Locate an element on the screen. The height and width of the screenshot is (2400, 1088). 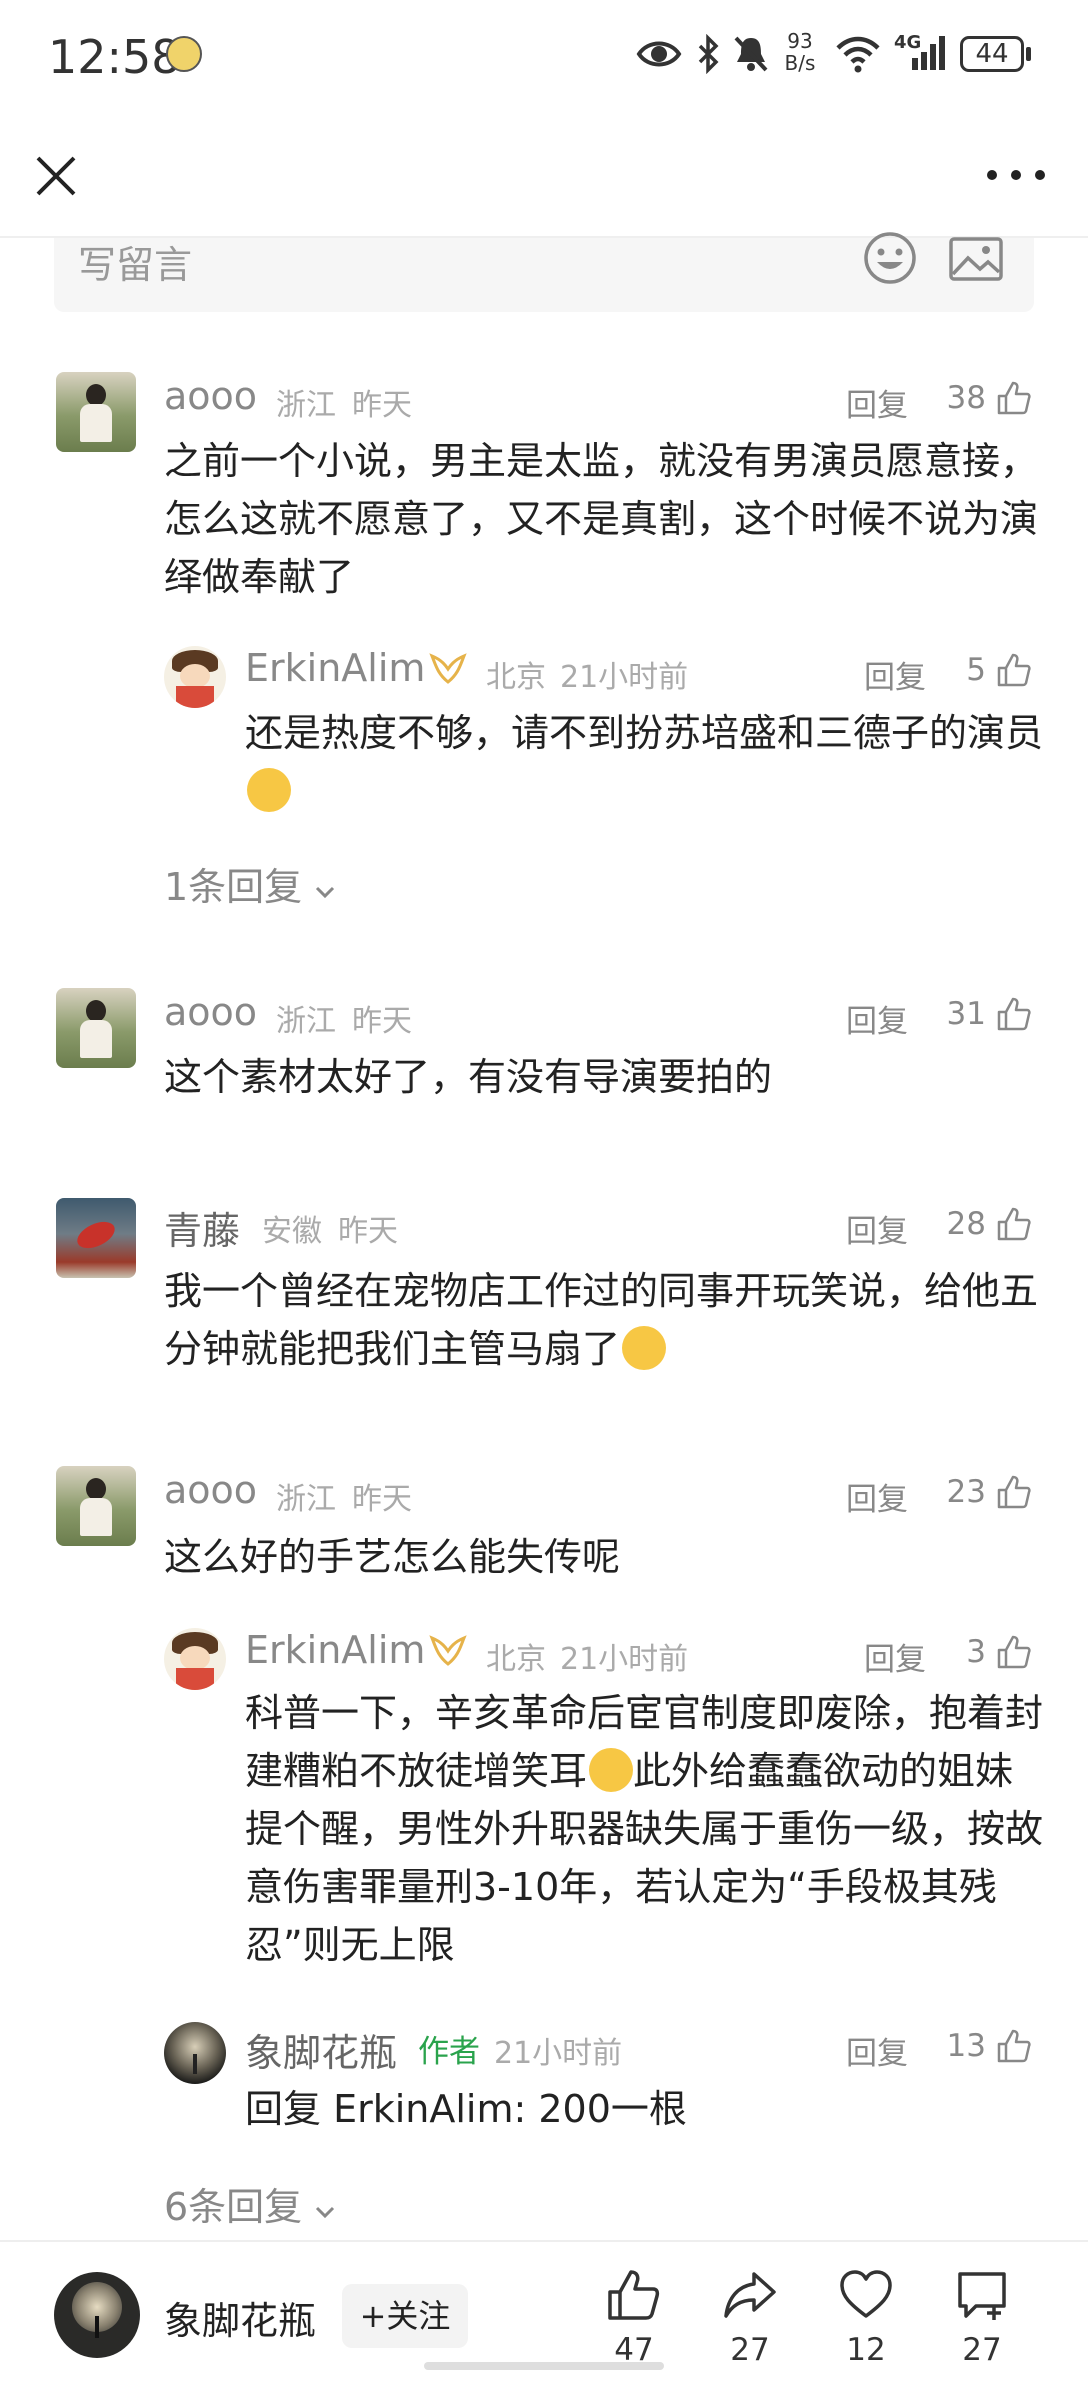
like-count: 28 is located at coordinates (966, 1224).